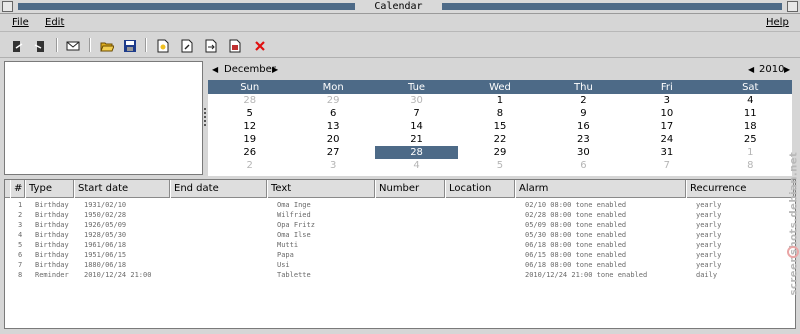 The width and height of the screenshot is (800, 334). I want to click on column-header: End date, so click(218, 189).